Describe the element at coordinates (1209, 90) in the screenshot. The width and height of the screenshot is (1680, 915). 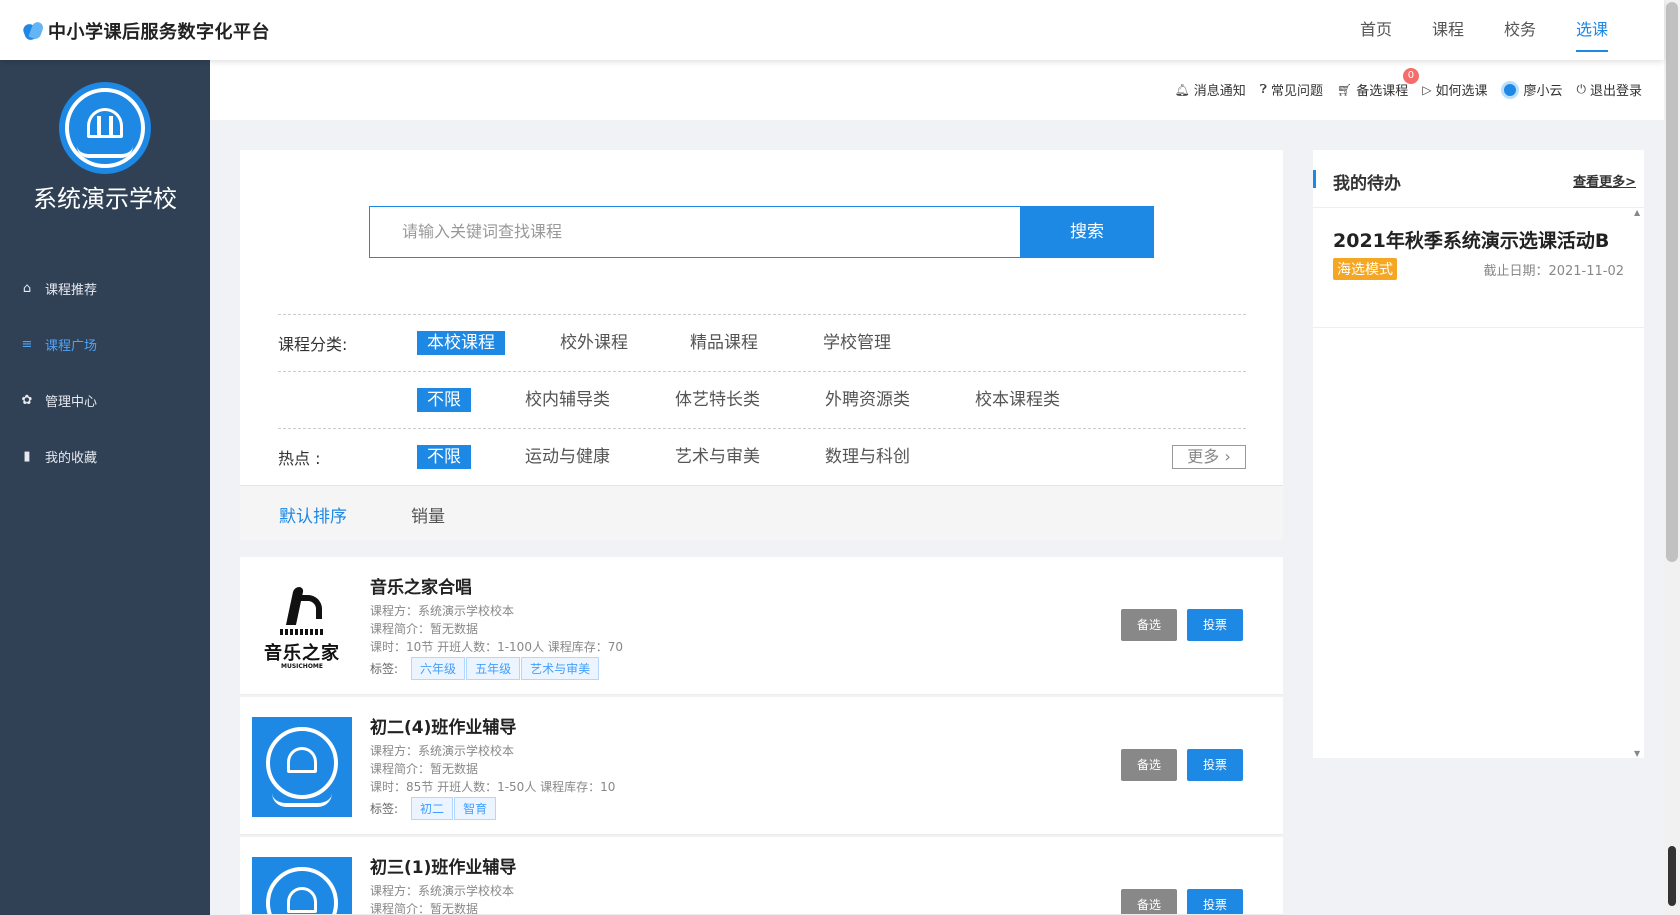
I see `notice-link: 🔔︎ 消息通知` at that location.